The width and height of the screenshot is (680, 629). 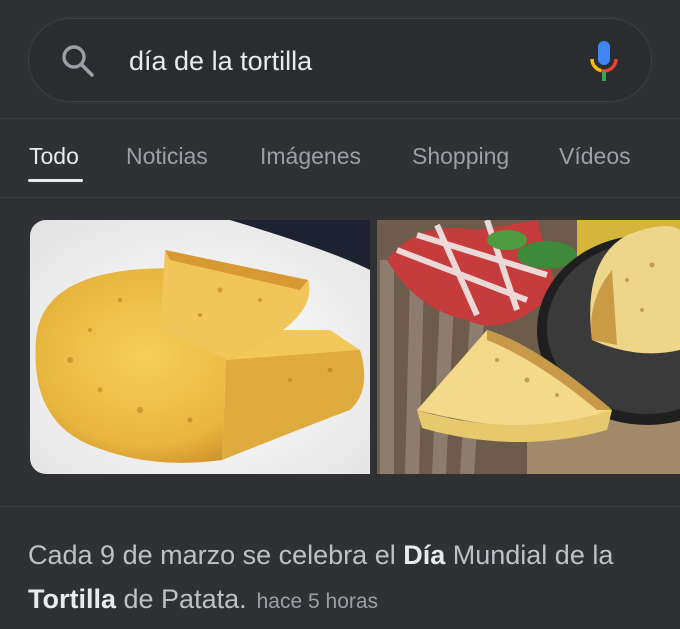 I want to click on active-tab-indicator, so click(x=55, y=180).